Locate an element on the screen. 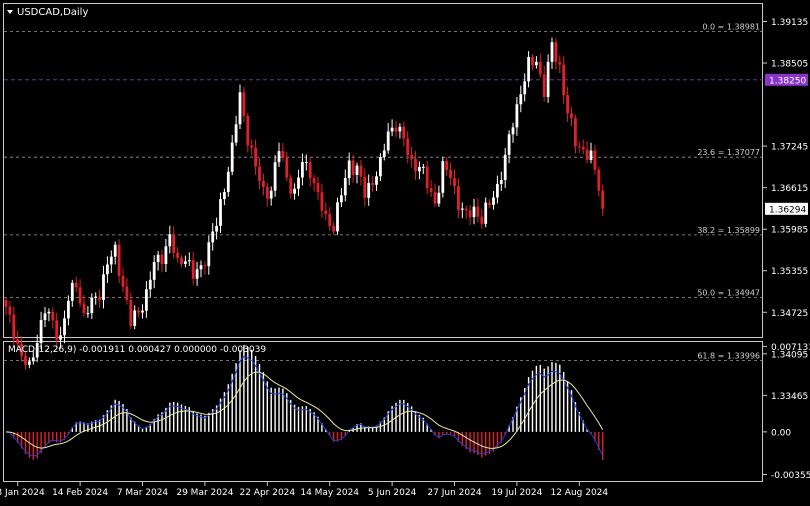  price-tick-label: 1.36615 is located at coordinates (789, 189).